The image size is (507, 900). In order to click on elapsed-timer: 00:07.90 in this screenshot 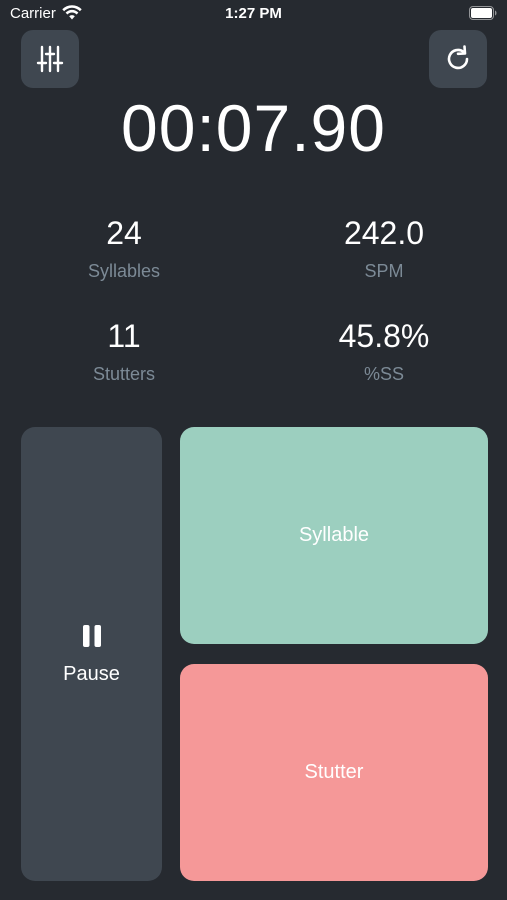, I will do `click(253, 128)`.